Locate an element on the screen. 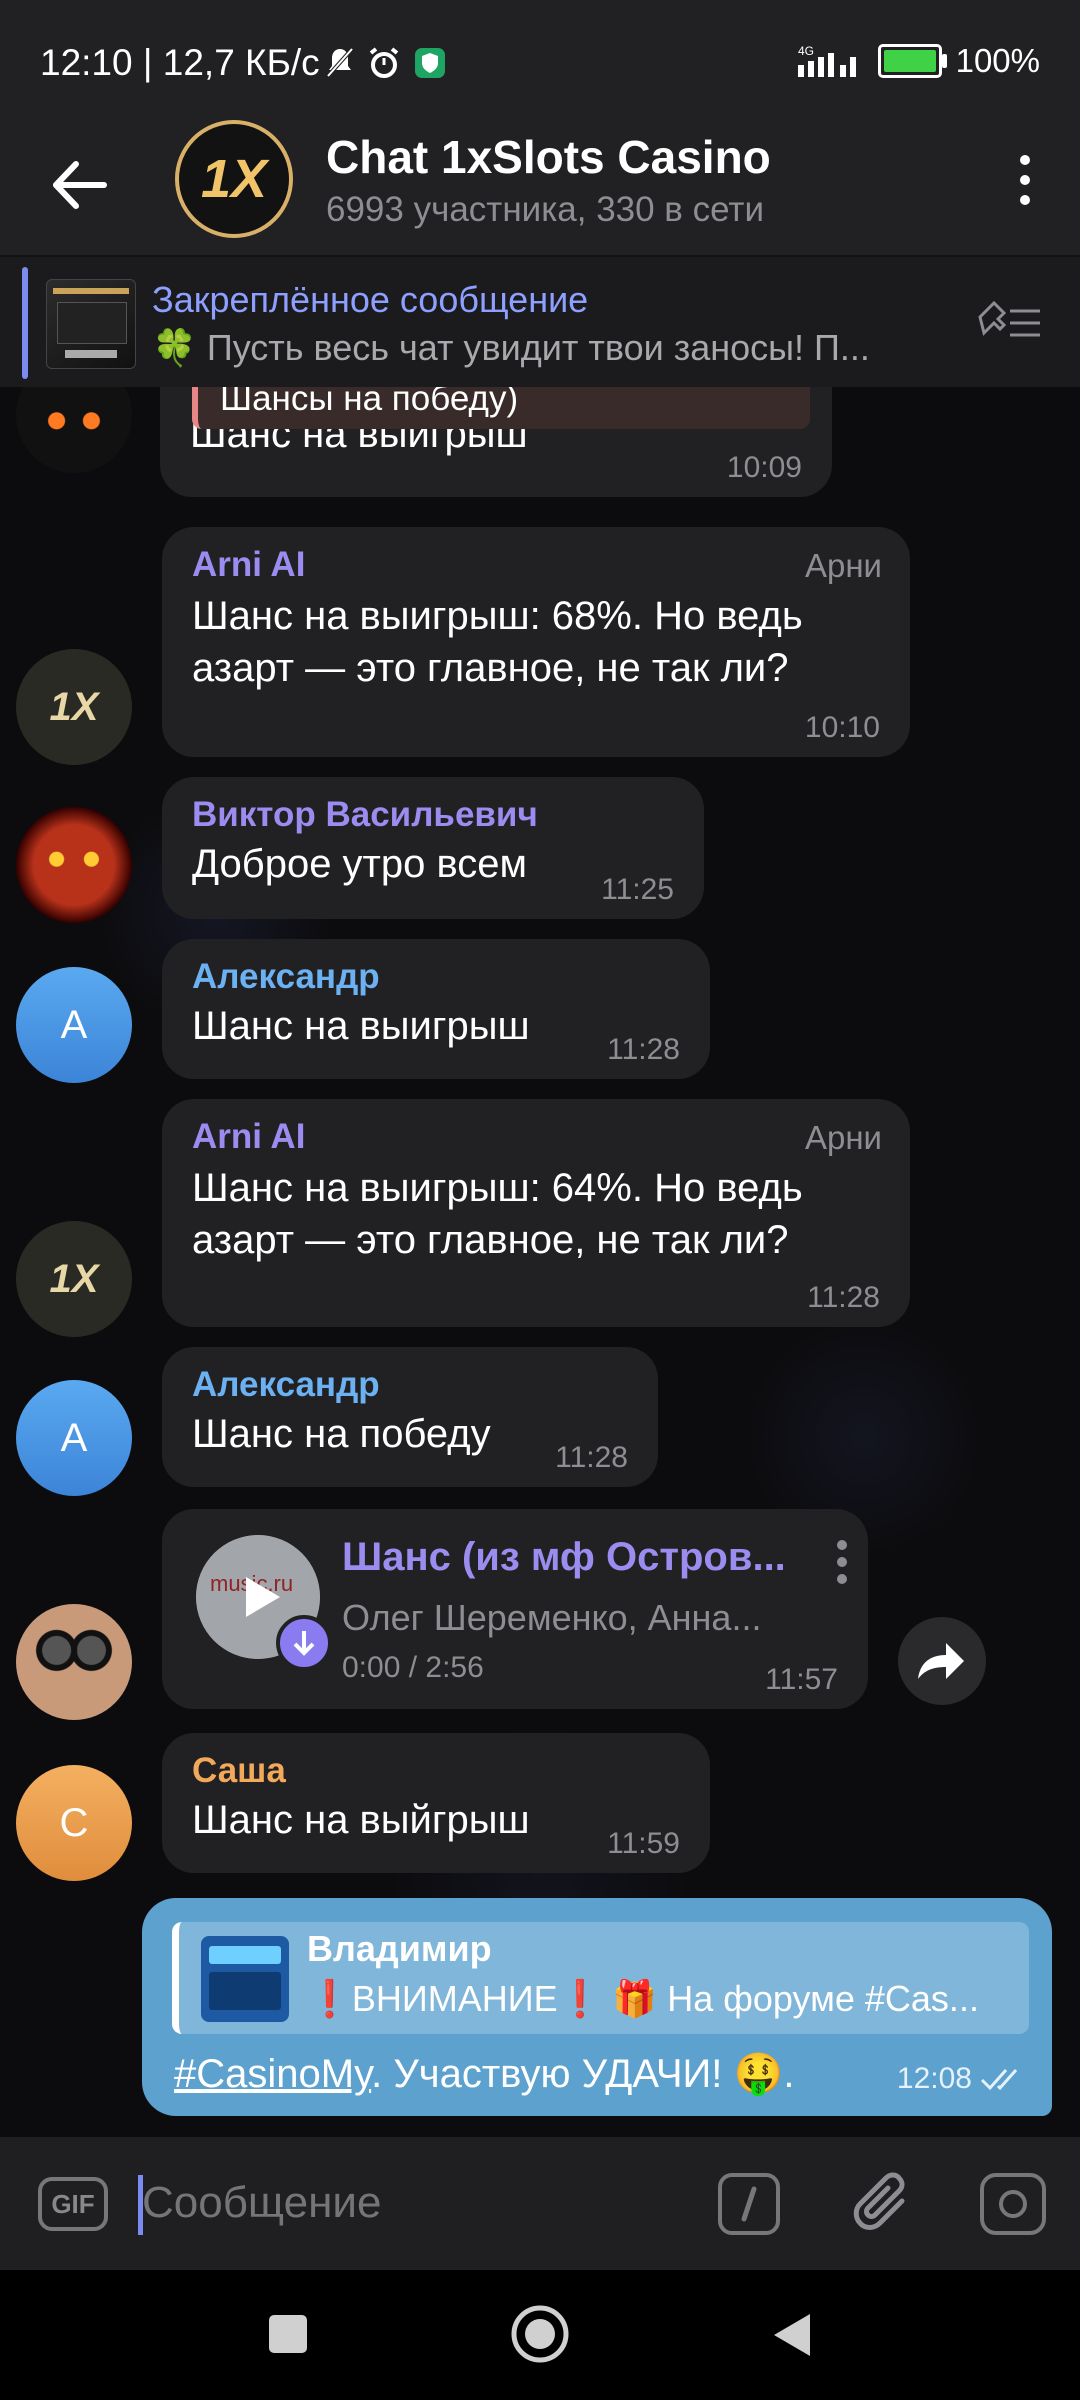  quote-thumbnail is located at coordinates (245, 1979).